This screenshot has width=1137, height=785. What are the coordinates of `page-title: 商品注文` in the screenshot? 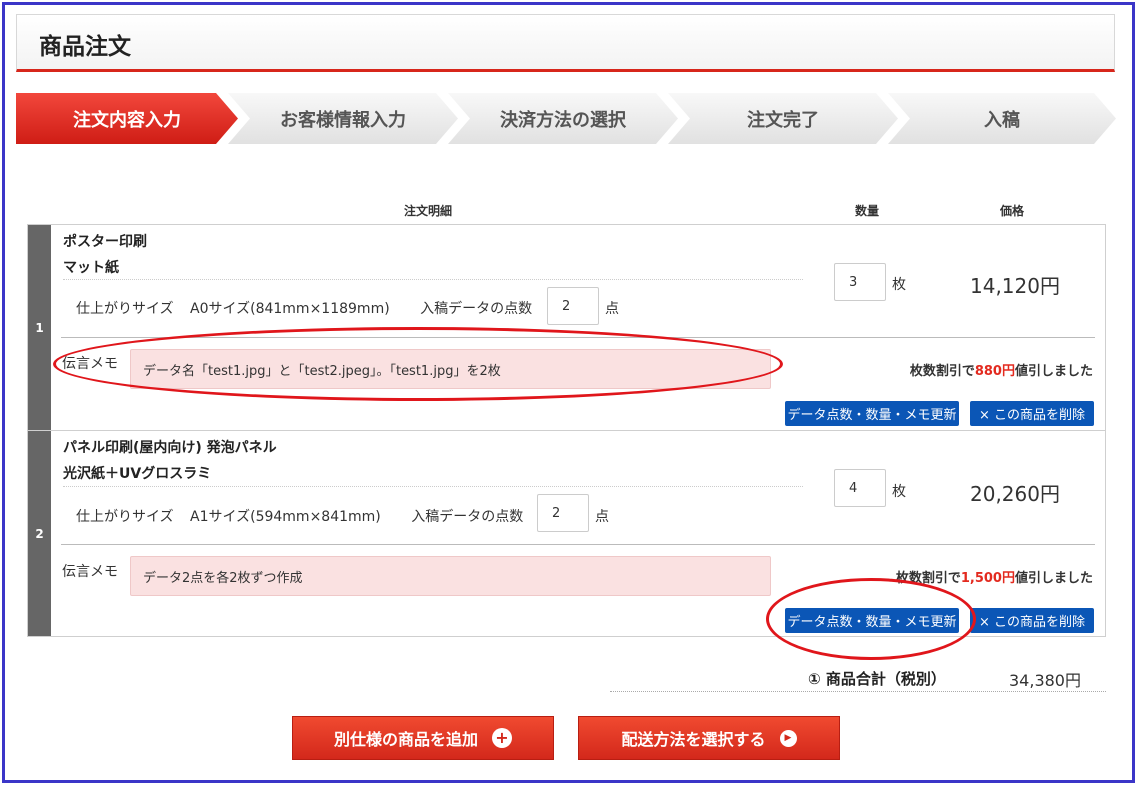 It's located at (85, 47).